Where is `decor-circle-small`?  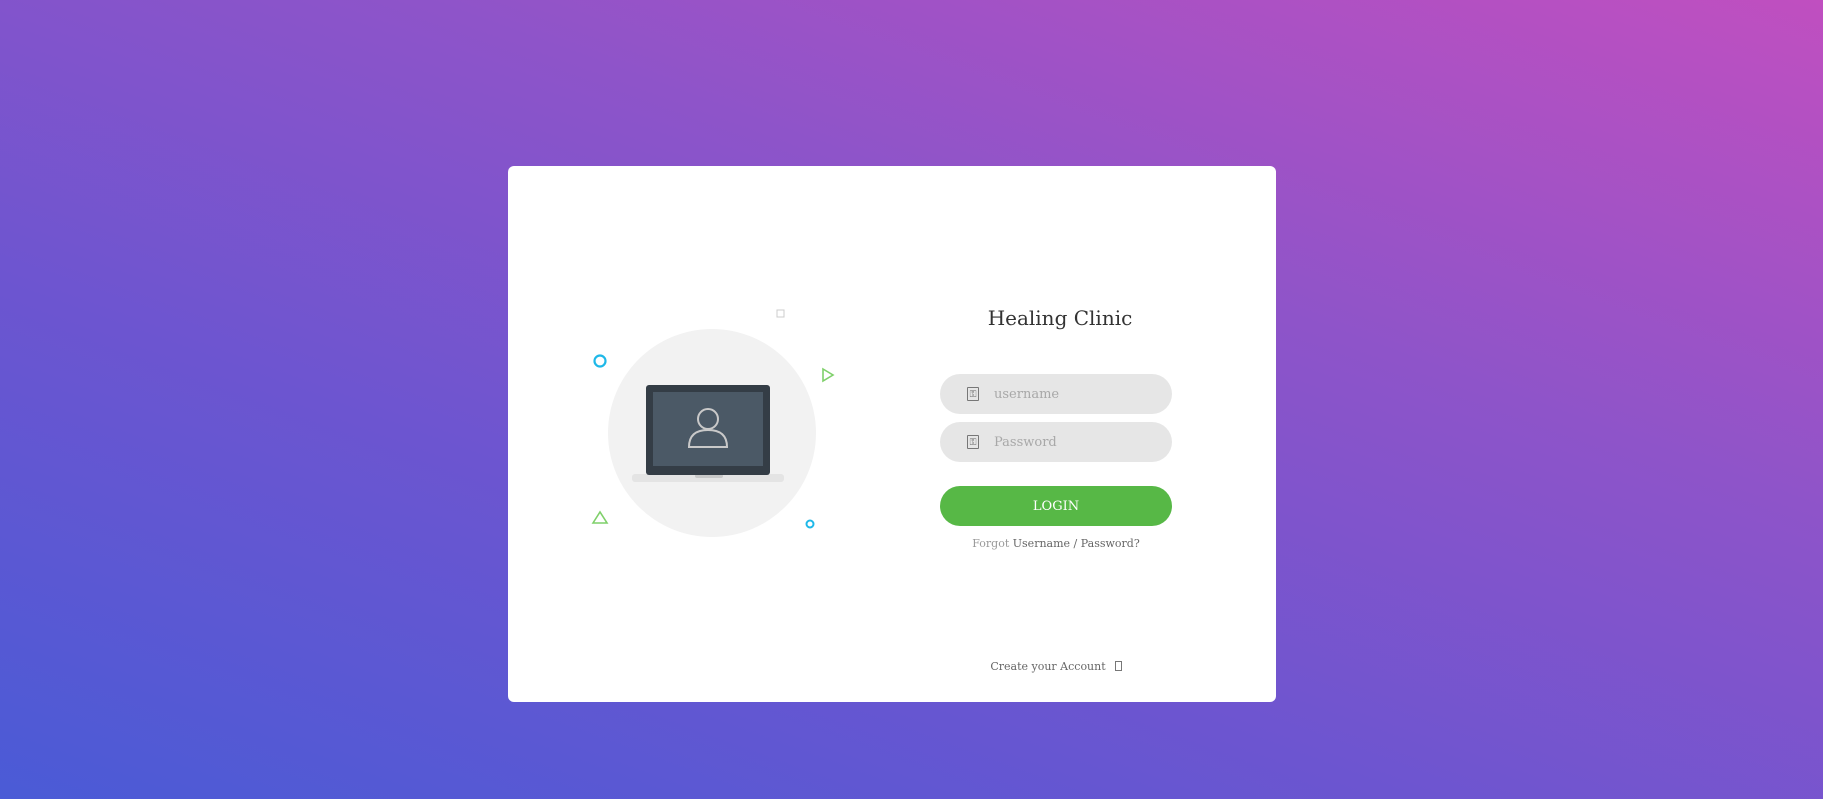
decor-circle-small is located at coordinates (810, 524).